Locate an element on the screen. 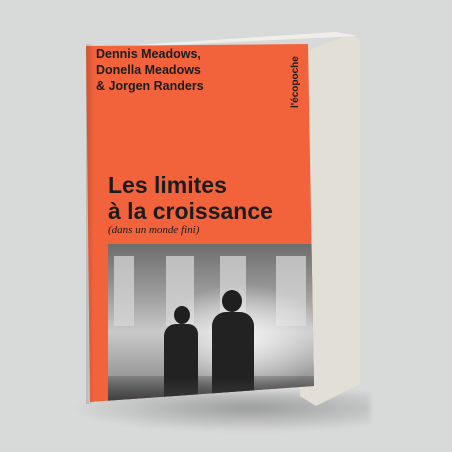 The height and width of the screenshot is (452, 452). book-title: Les limites à la croissance is located at coordinates (190, 198).